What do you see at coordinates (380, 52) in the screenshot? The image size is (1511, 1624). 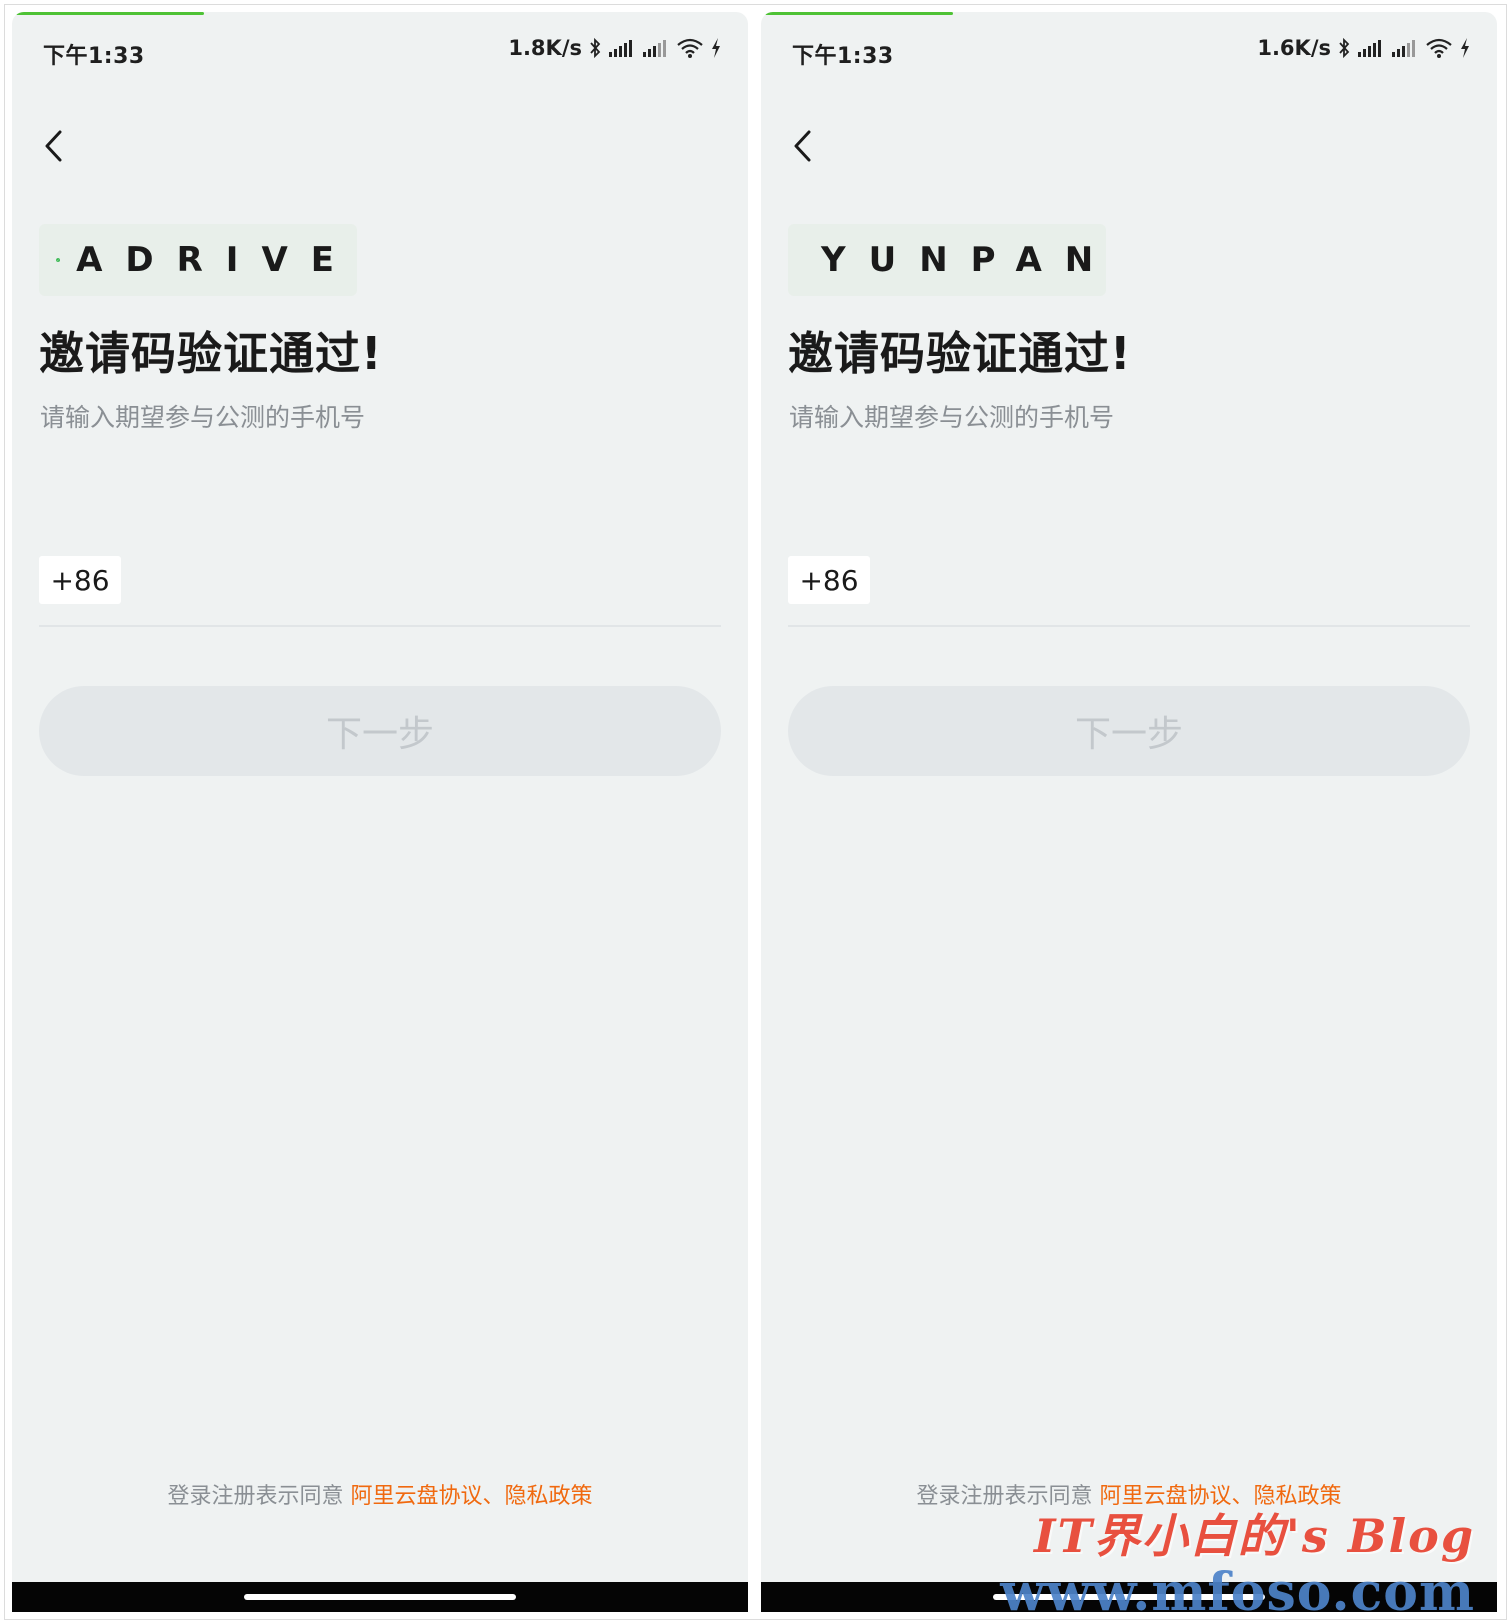 I see `status-bar: 下午1:33 1.8K/s` at bounding box center [380, 52].